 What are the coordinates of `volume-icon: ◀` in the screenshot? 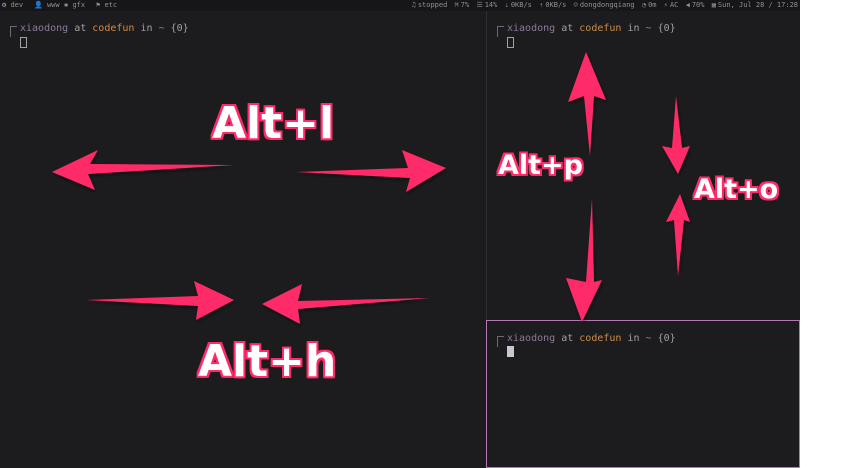 It's located at (687, 5).